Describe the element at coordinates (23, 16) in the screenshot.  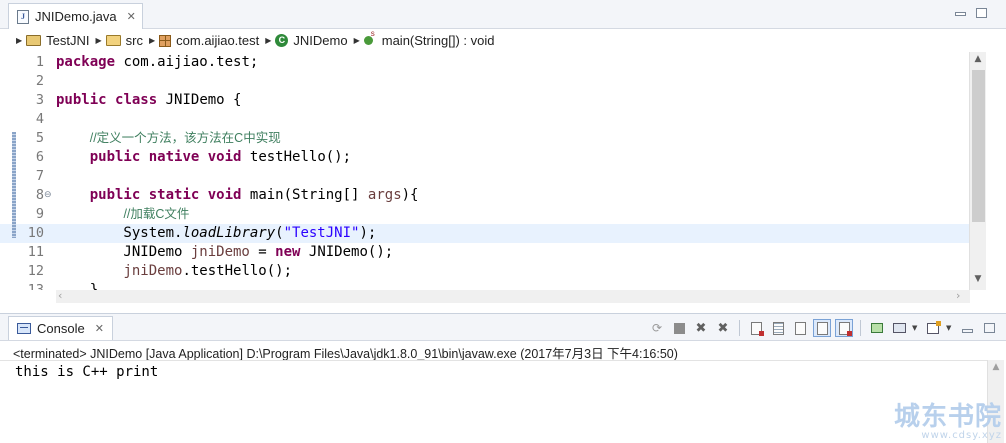
I see `java-file-icon: J` at that location.